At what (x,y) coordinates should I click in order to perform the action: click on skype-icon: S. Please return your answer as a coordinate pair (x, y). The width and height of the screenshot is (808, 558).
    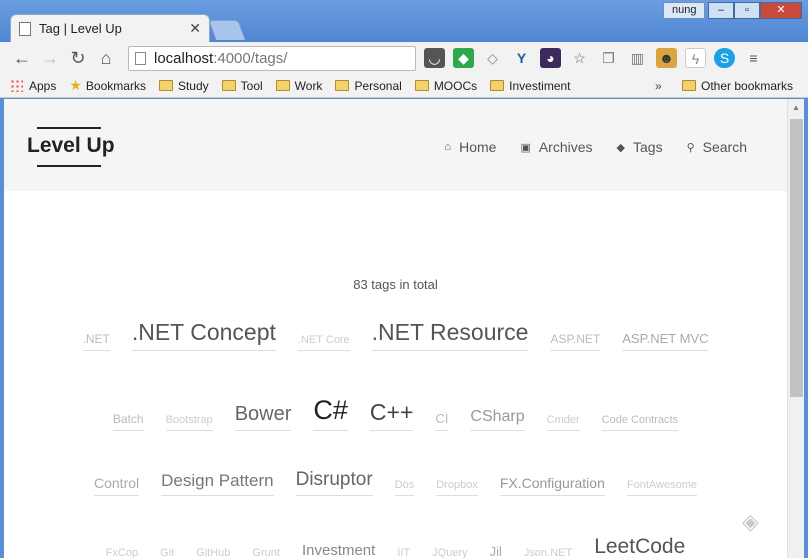
    Looking at the image, I should click on (724, 58).